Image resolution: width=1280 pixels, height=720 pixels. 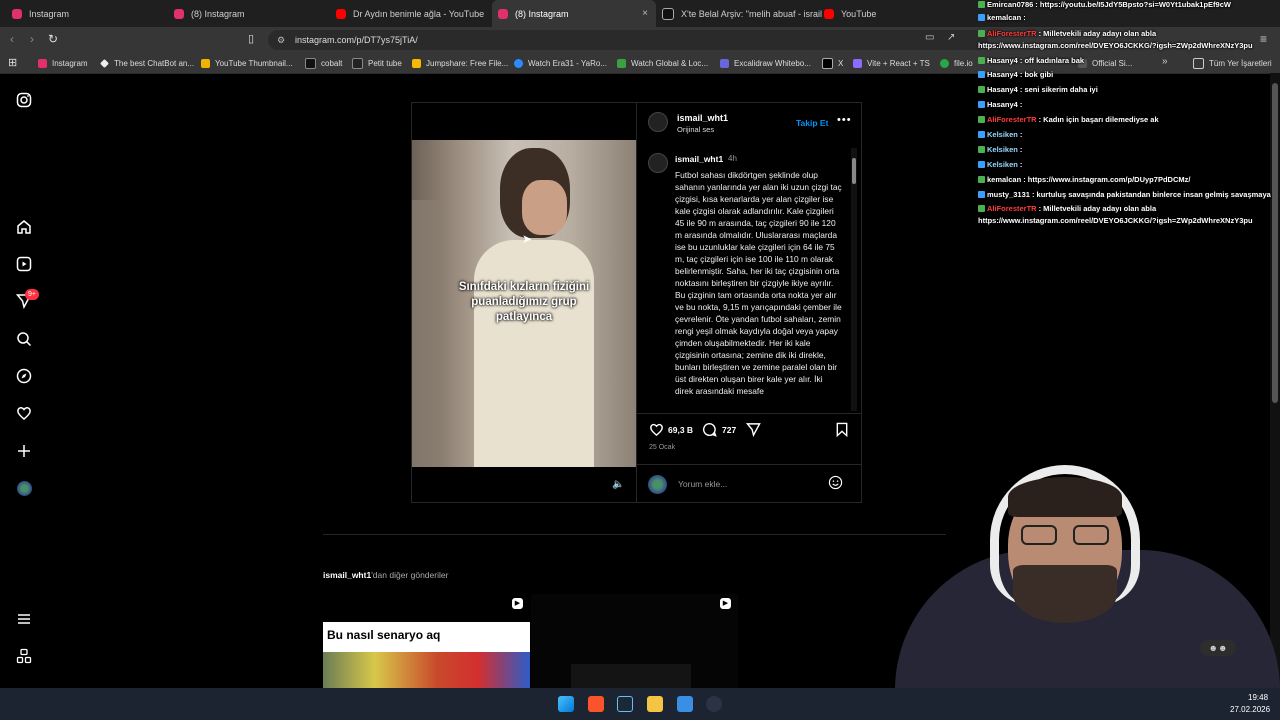 I want to click on author-avatar, so click(x=658, y=122).